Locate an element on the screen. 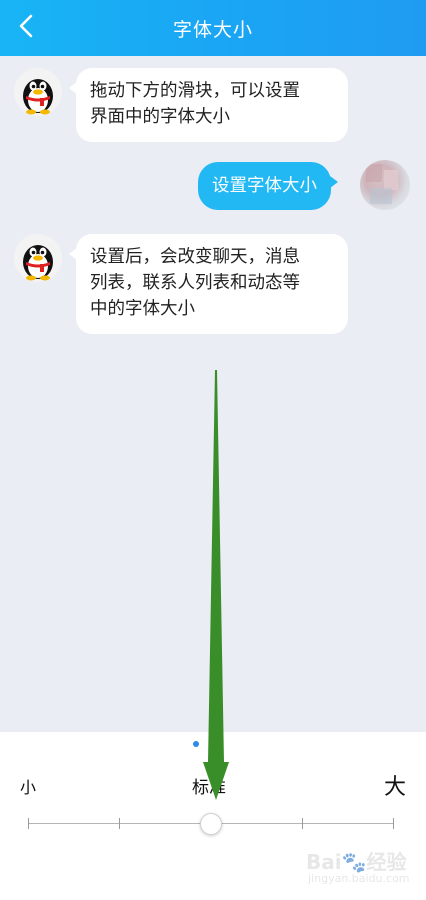 This screenshot has width=426, height=900. label-small: 小 is located at coordinates (28, 787).